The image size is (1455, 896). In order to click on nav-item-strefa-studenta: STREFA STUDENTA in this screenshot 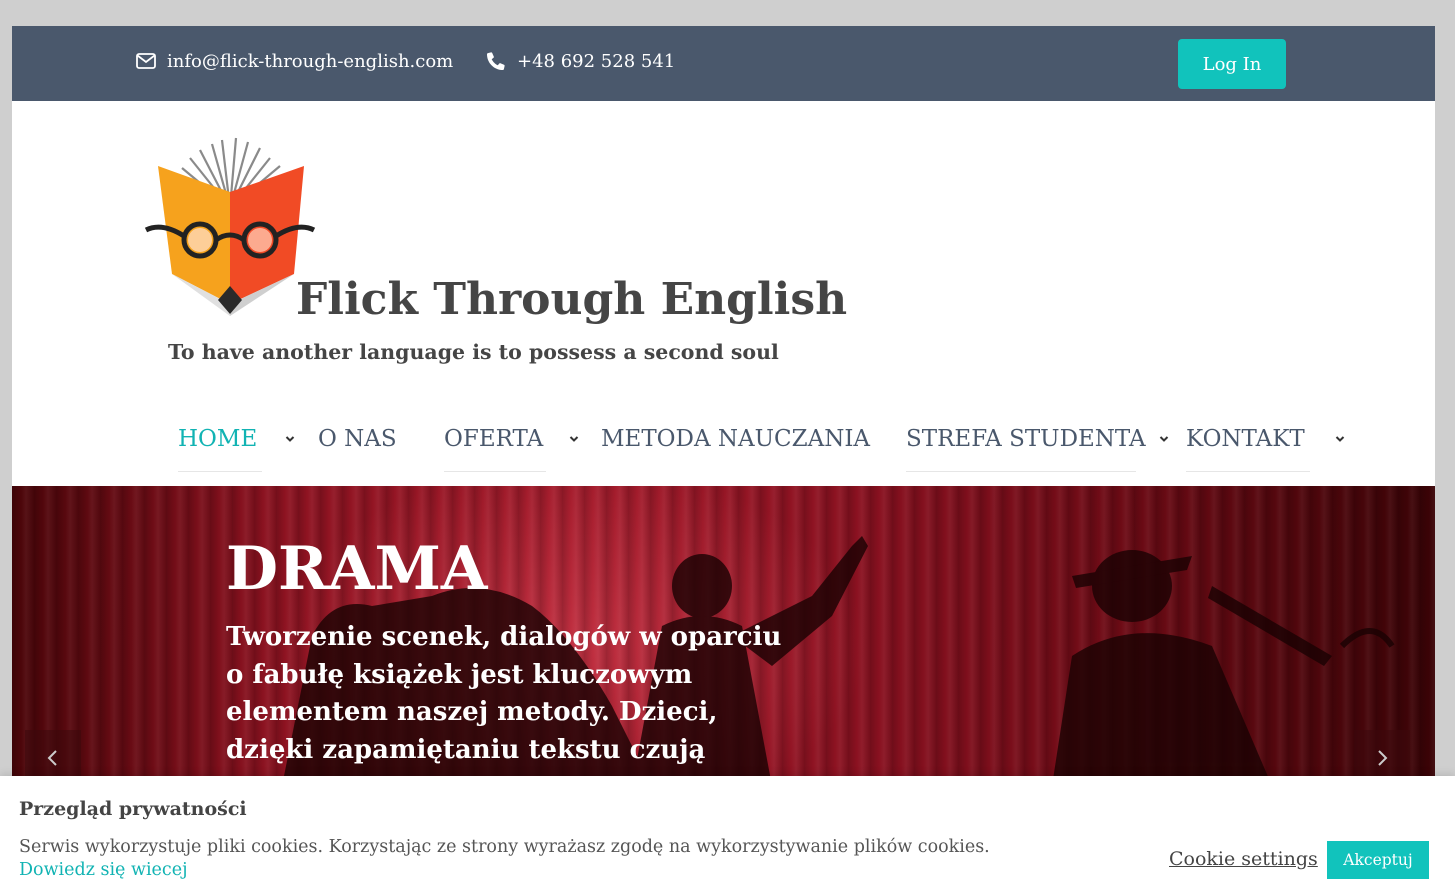, I will do `click(1037, 439)`.